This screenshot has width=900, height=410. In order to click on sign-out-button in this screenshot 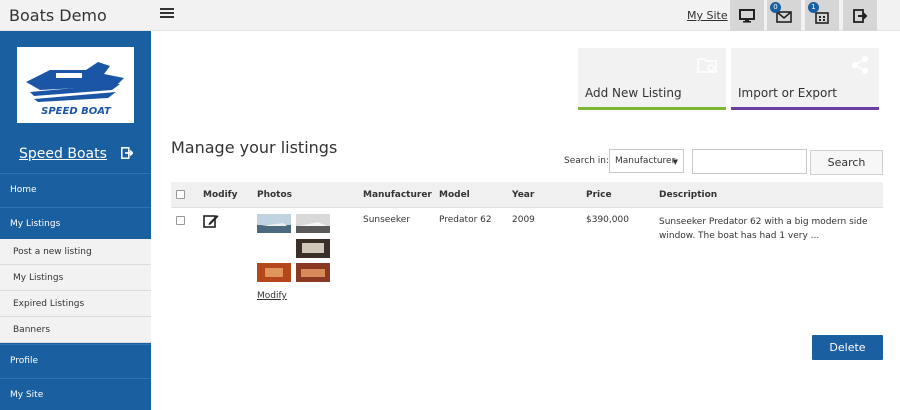, I will do `click(860, 15)`.